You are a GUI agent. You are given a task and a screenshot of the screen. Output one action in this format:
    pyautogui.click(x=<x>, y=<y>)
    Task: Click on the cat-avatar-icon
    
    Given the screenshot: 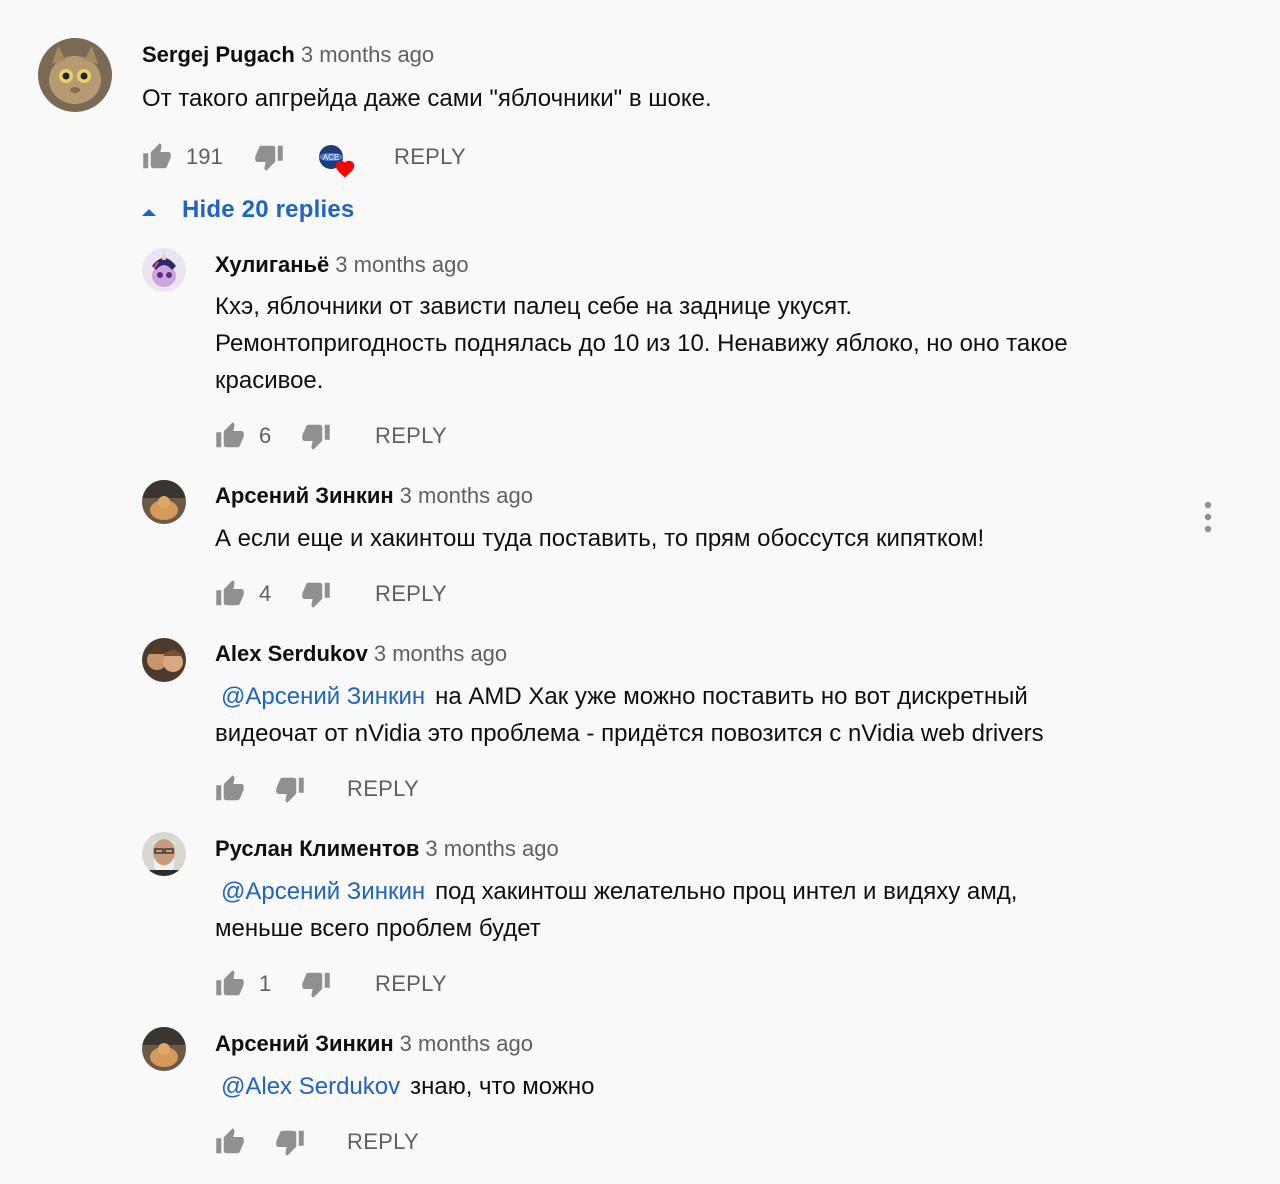 What is the action you would take?
    pyautogui.click(x=75, y=75)
    